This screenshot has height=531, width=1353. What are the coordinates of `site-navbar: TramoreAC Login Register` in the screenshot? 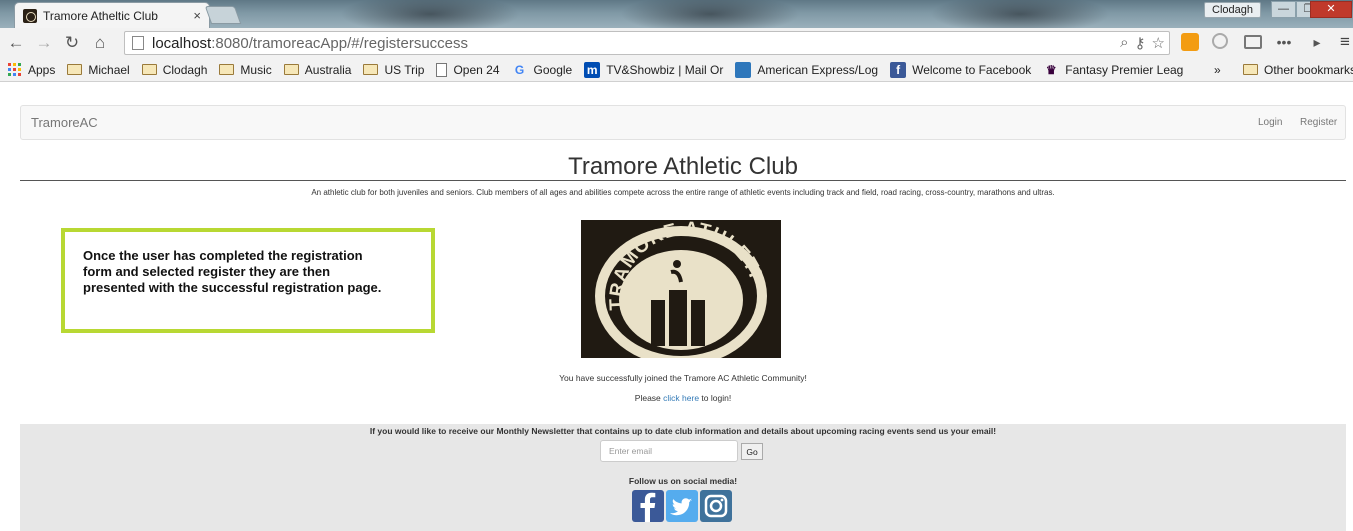 It's located at (683, 122).